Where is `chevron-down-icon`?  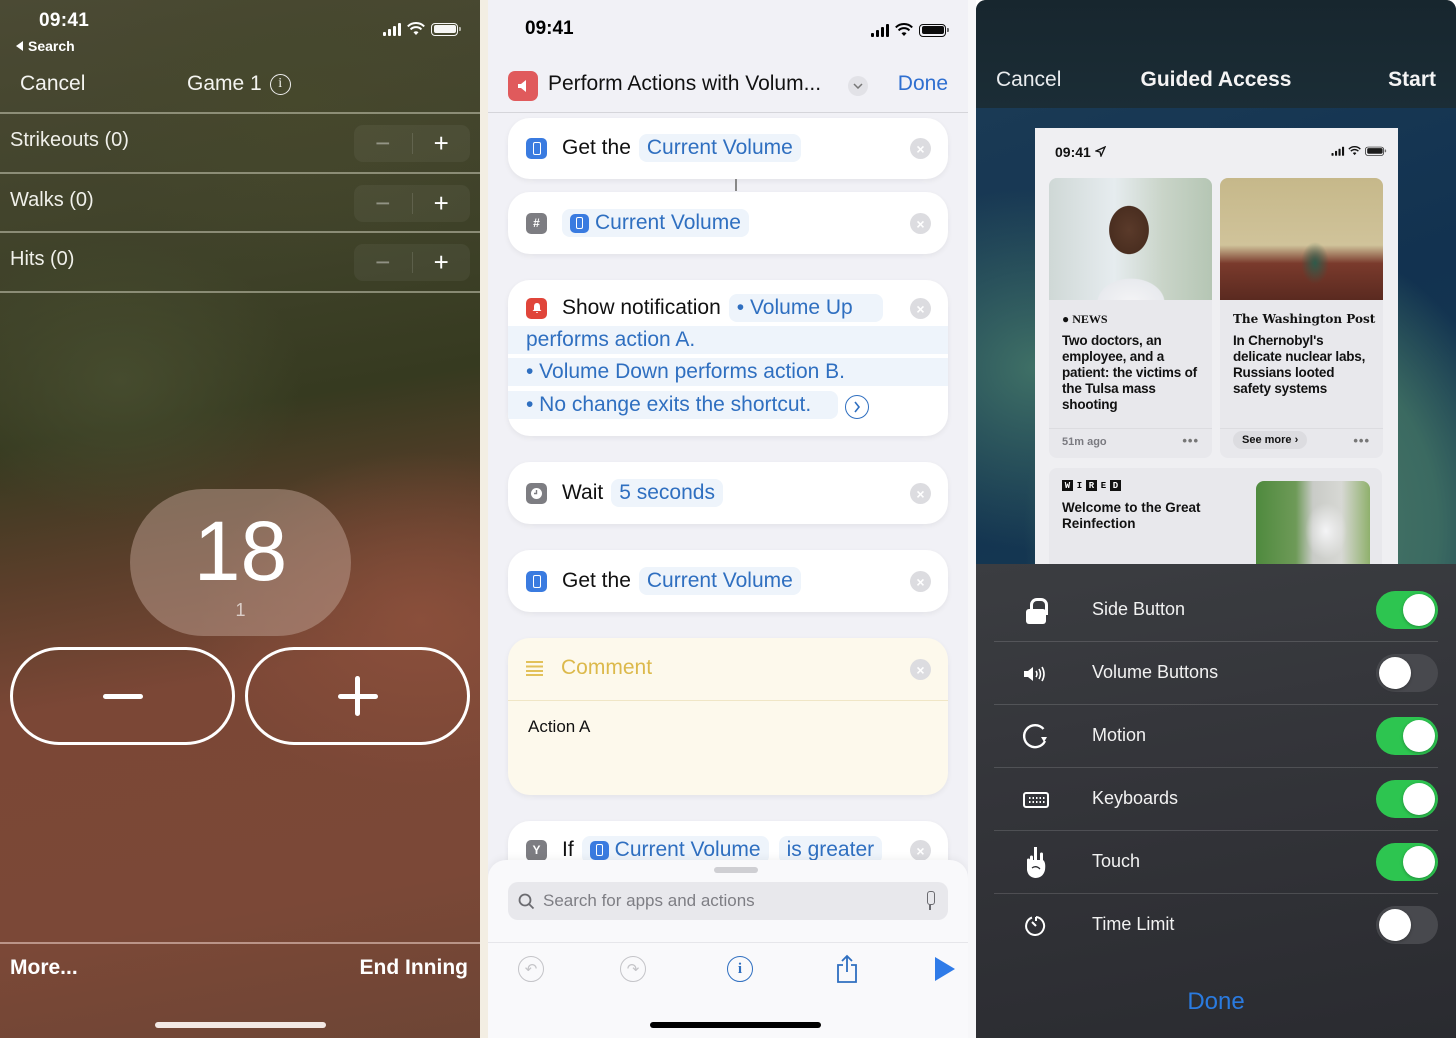
chevron-down-icon is located at coordinates (858, 86).